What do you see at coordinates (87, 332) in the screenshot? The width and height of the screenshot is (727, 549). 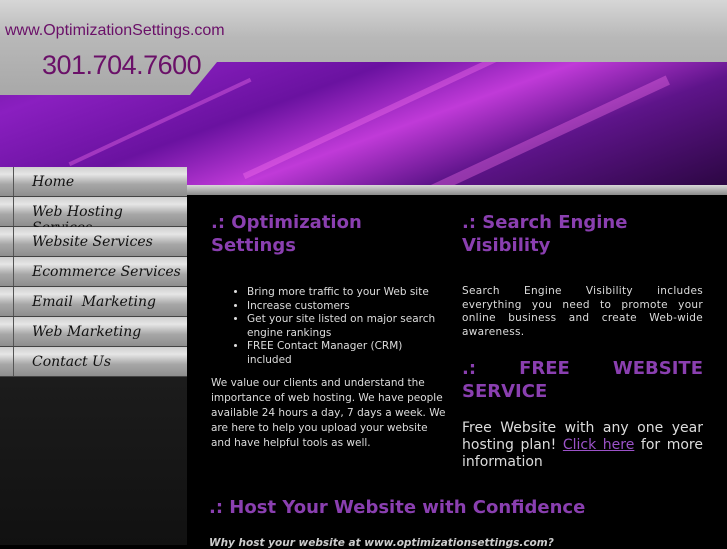 I see `nav-label: Web Marketing` at bounding box center [87, 332].